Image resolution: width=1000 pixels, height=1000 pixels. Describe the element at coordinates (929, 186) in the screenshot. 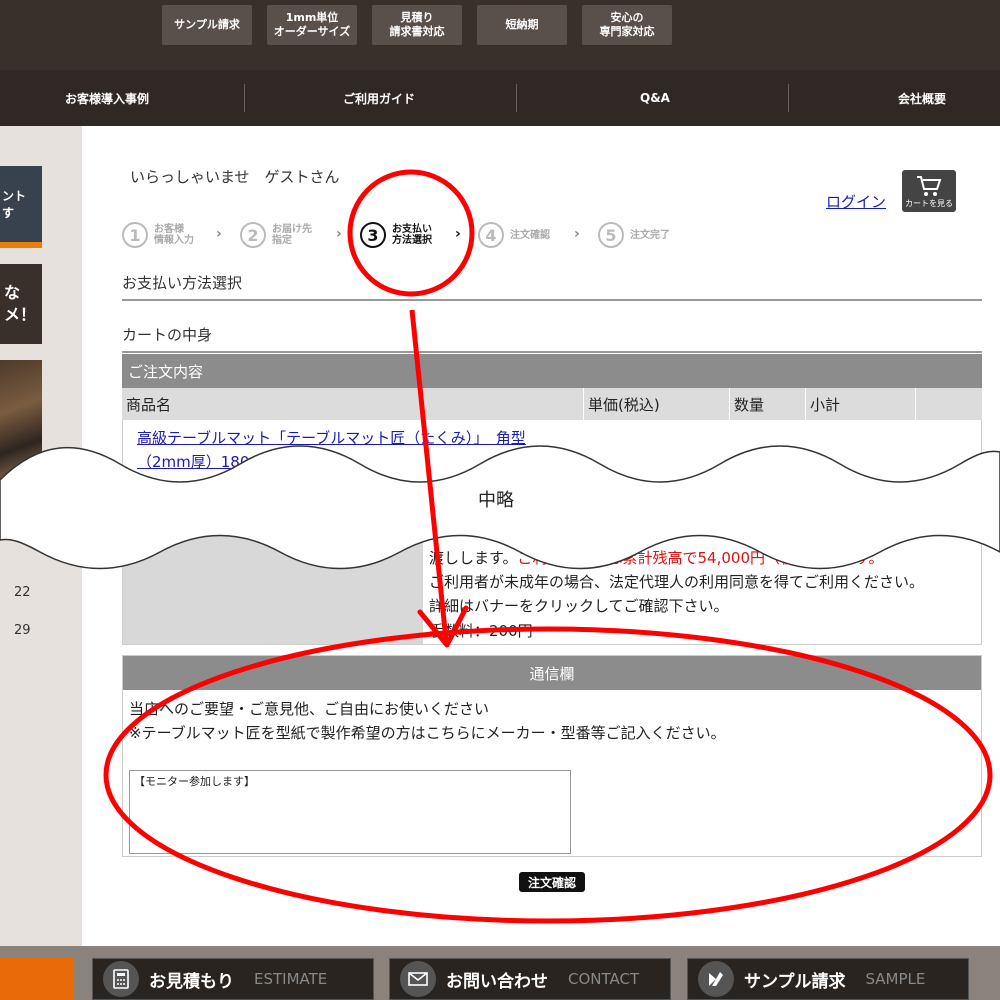

I see `cart-icon` at that location.